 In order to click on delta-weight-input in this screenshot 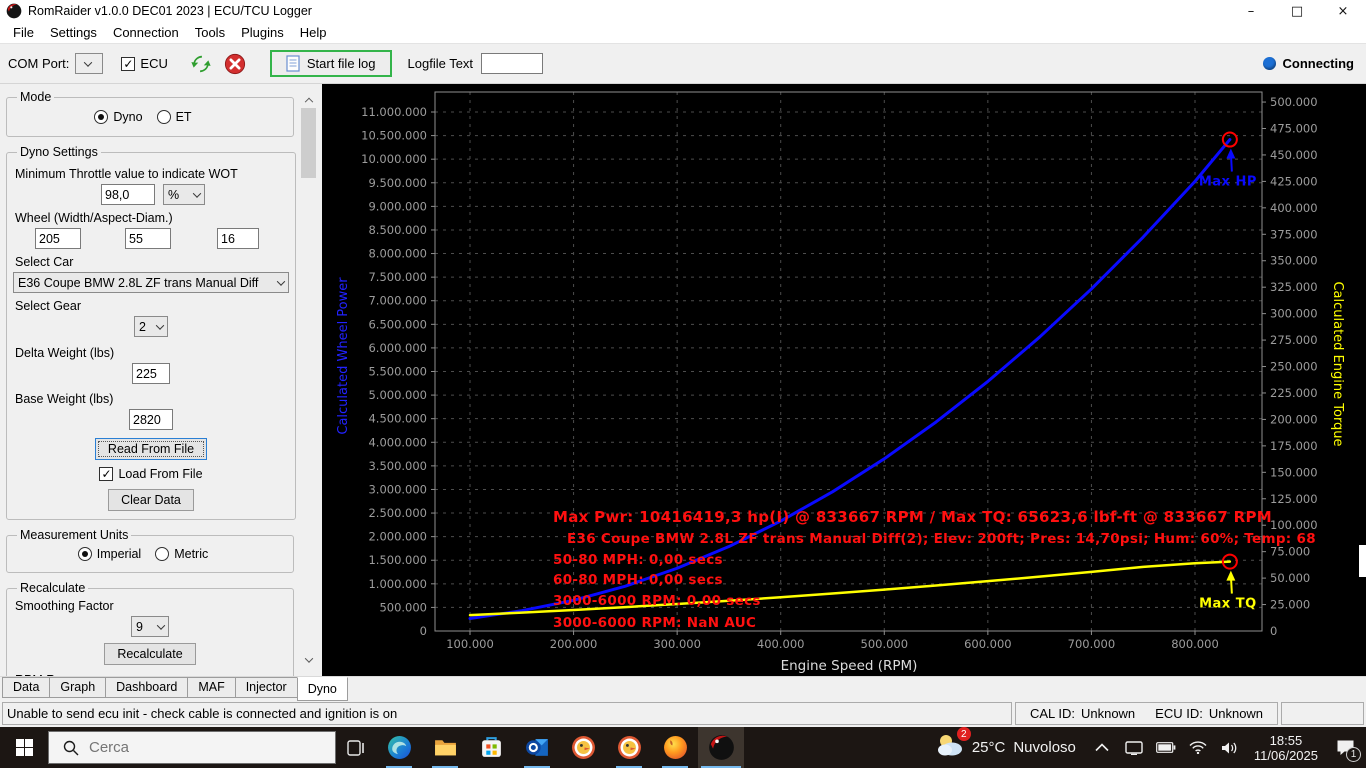, I will do `click(151, 373)`.